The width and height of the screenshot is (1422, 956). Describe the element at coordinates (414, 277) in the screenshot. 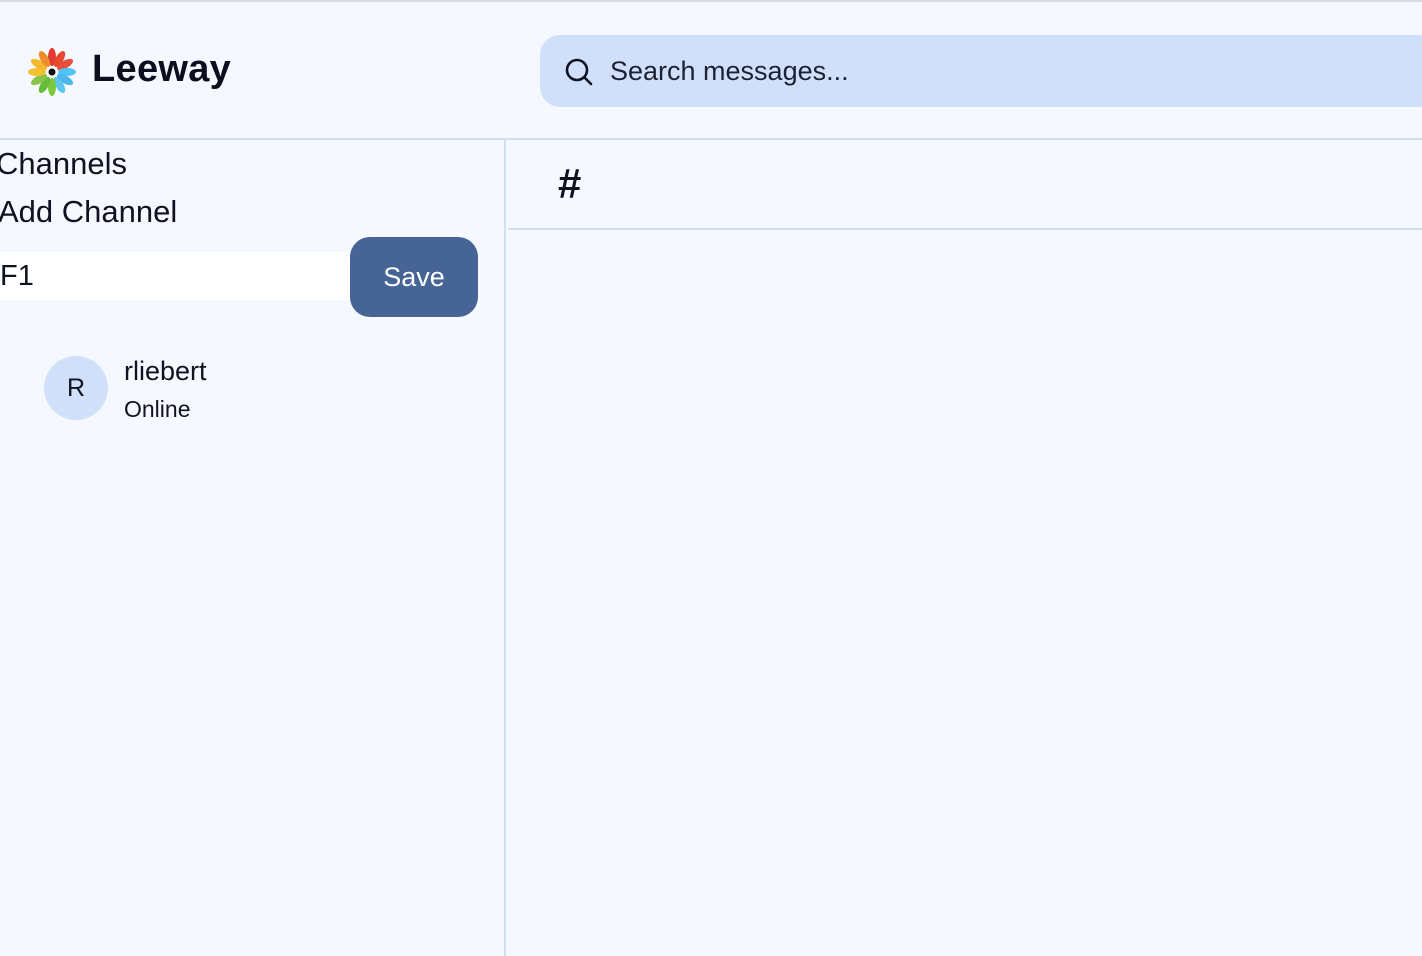

I see `save-button: Save` at that location.